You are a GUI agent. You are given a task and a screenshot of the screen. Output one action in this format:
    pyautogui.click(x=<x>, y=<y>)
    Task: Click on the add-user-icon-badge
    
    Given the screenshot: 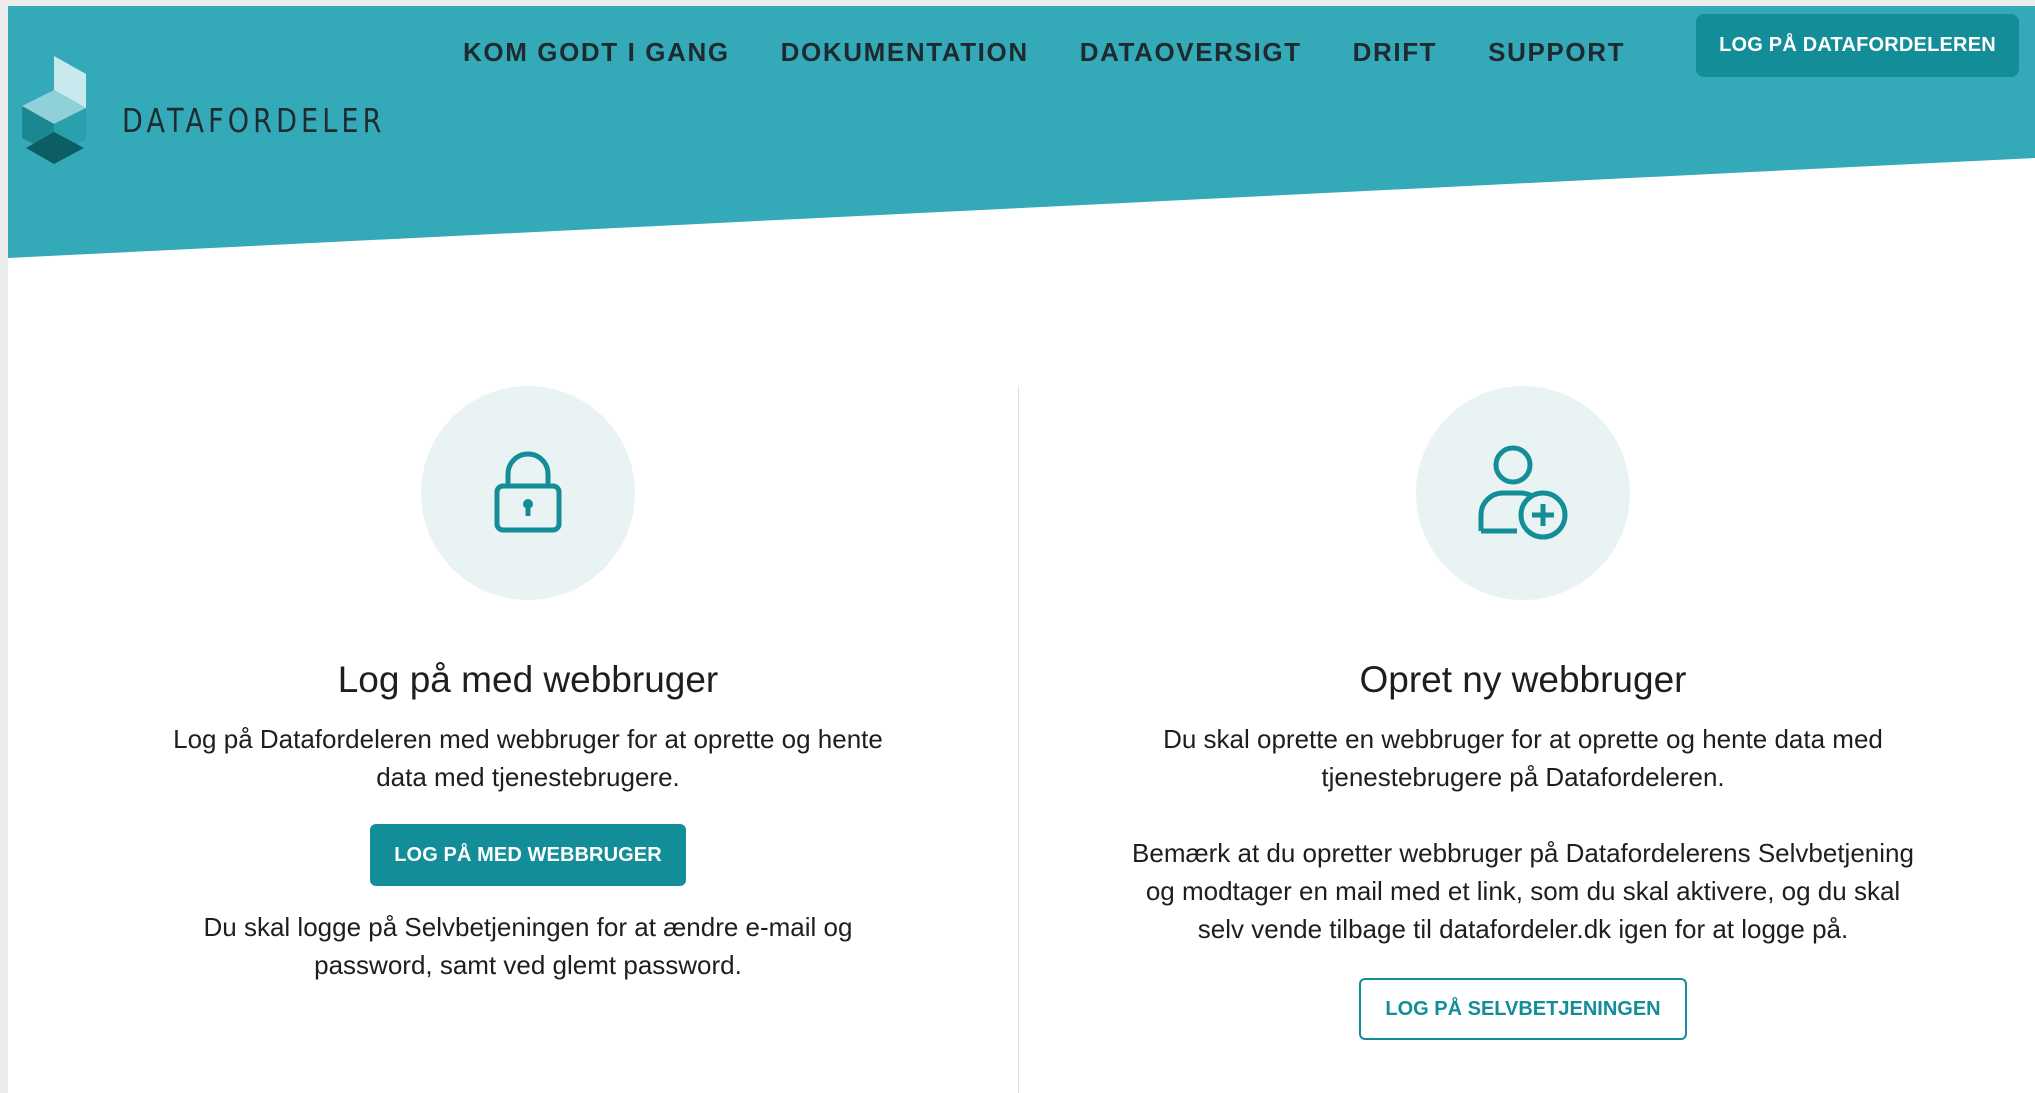 What is the action you would take?
    pyautogui.click(x=1523, y=493)
    